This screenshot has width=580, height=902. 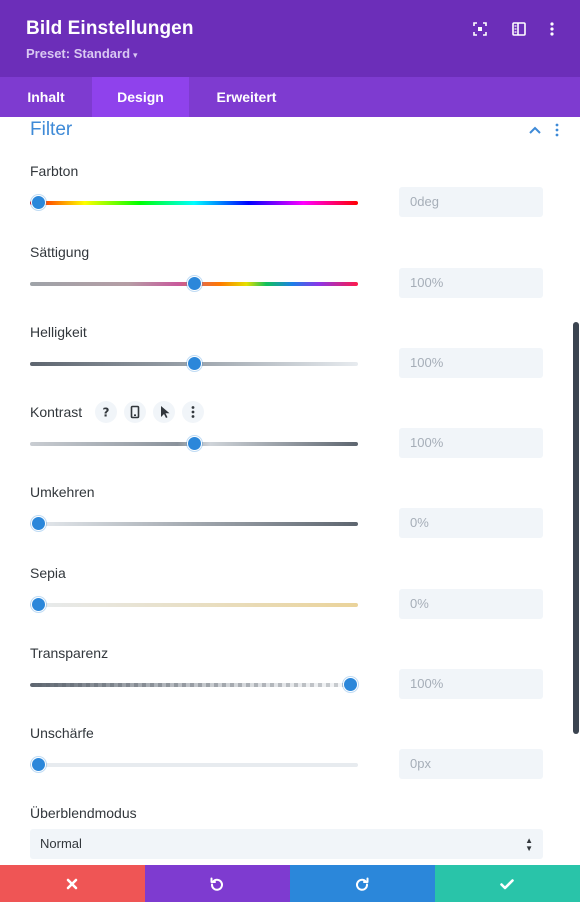 What do you see at coordinates (48, 573) in the screenshot?
I see `sepia-label: Sepia` at bounding box center [48, 573].